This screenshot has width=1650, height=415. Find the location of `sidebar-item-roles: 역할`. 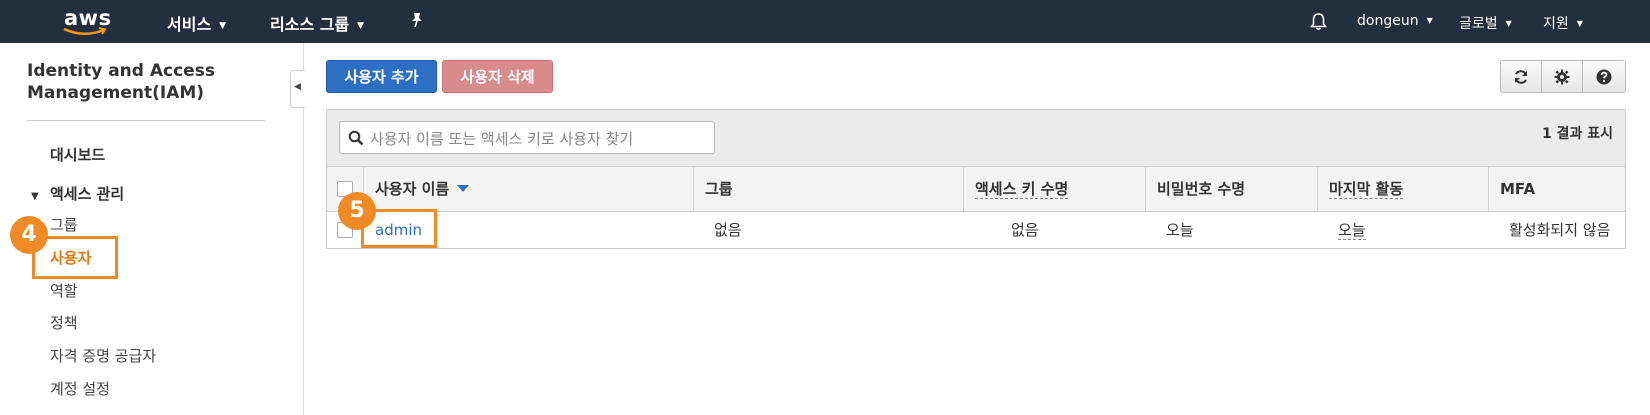

sidebar-item-roles: 역할 is located at coordinates (64, 290).